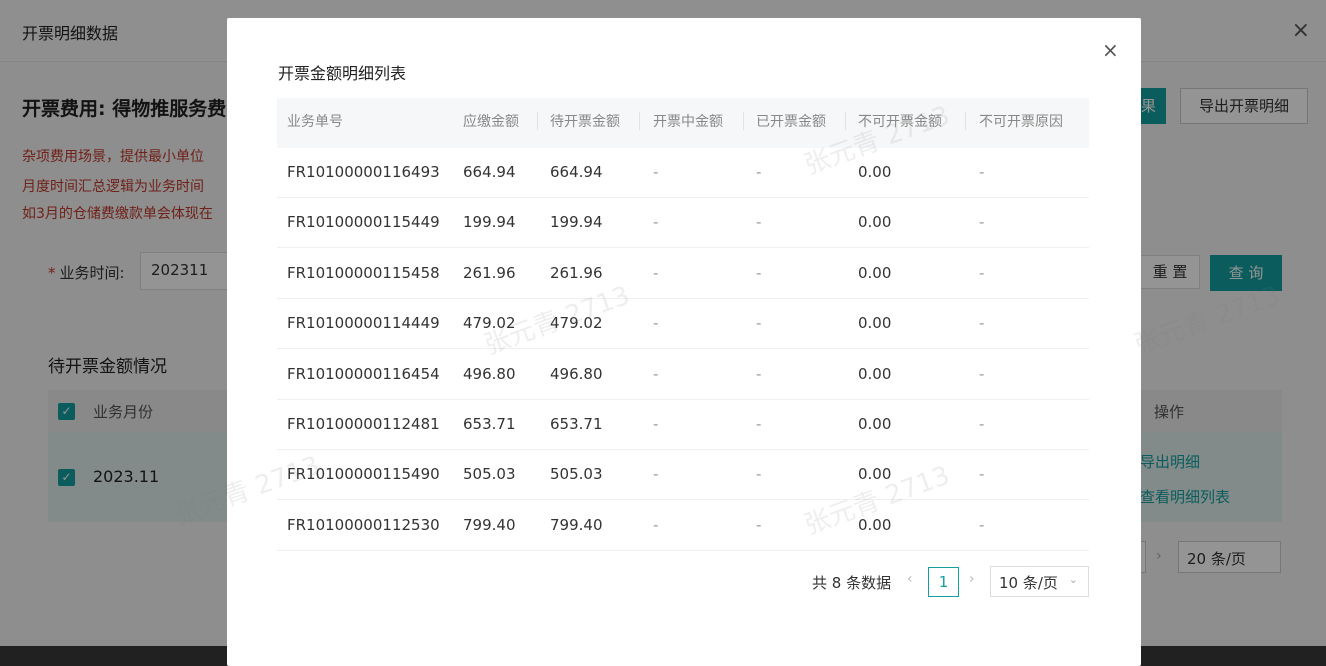 The width and height of the screenshot is (1326, 666). What do you see at coordinates (489, 524) in the screenshot?
I see `cell-payable: 799.40` at bounding box center [489, 524].